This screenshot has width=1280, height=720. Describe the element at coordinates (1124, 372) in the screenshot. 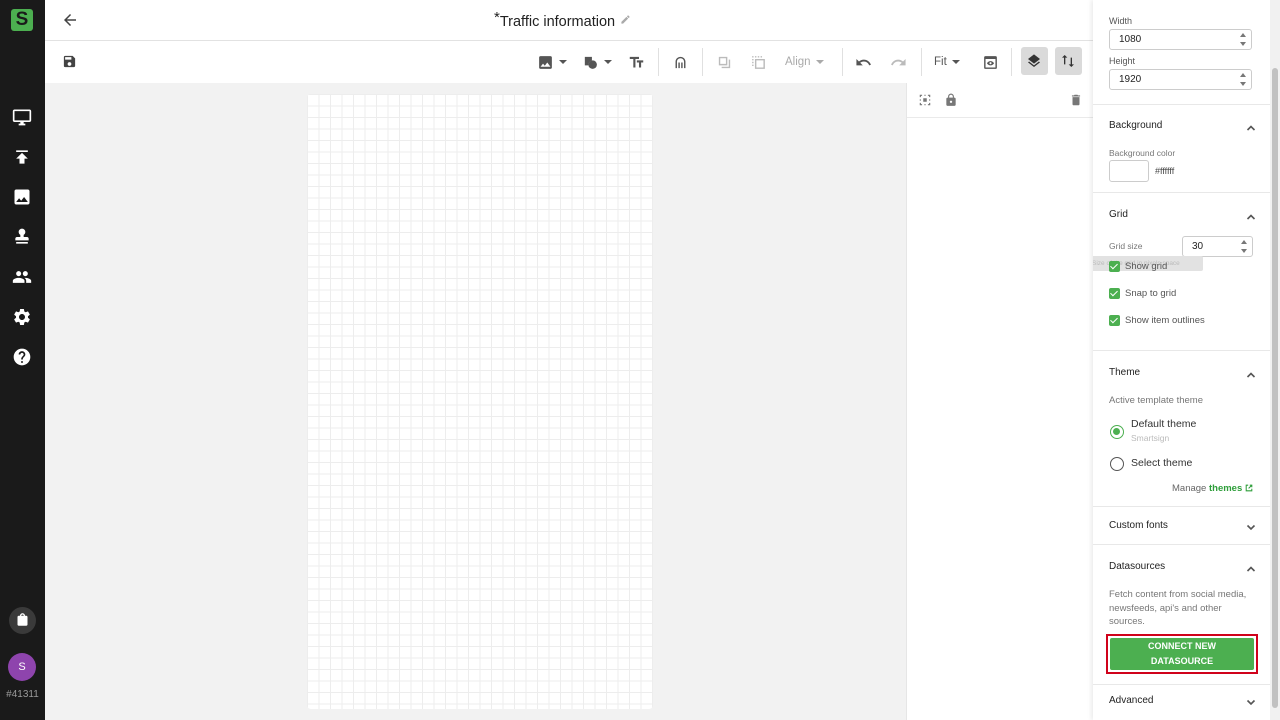

I see `theme-section-title: Theme` at that location.